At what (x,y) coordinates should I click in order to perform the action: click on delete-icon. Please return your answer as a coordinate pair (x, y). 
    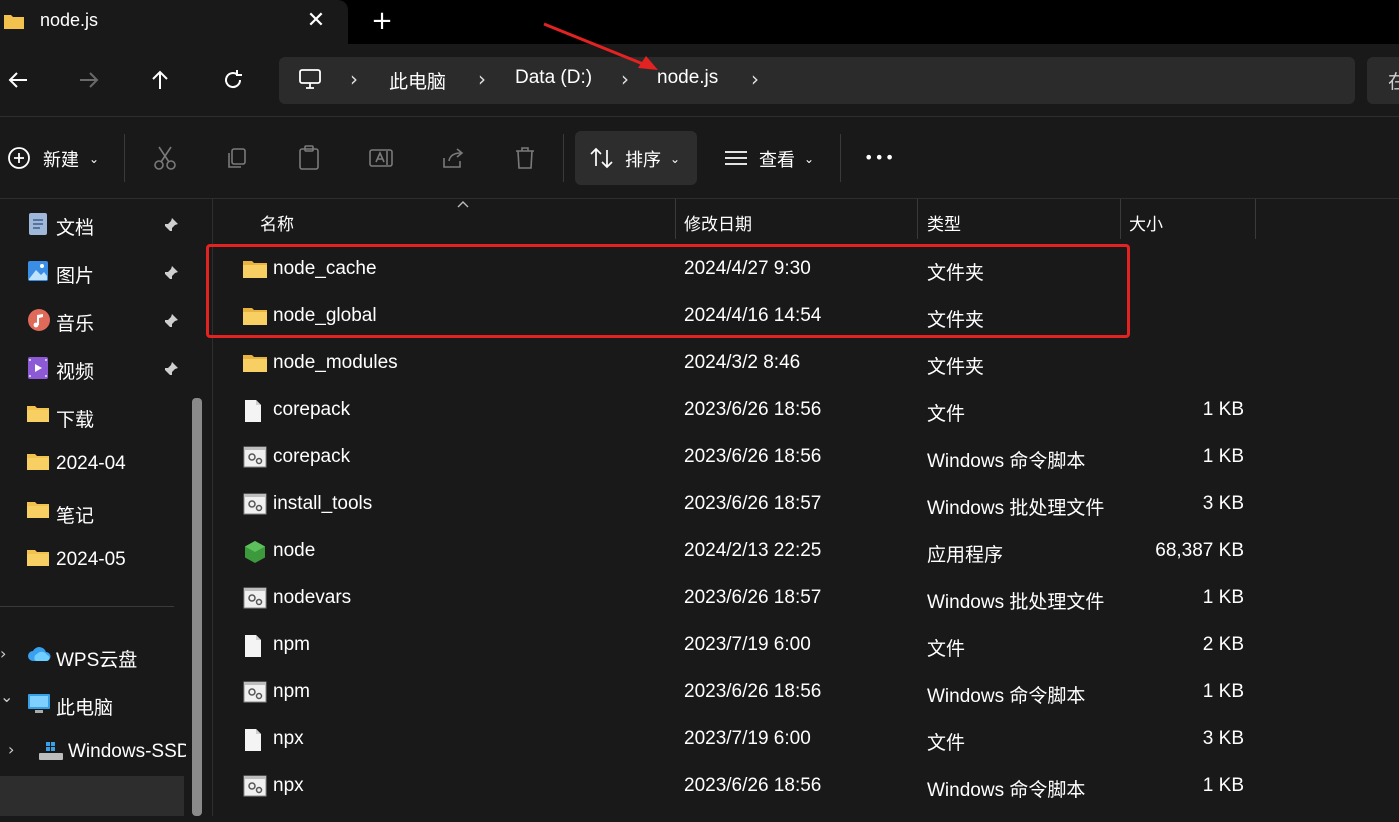
    Looking at the image, I should click on (525, 158).